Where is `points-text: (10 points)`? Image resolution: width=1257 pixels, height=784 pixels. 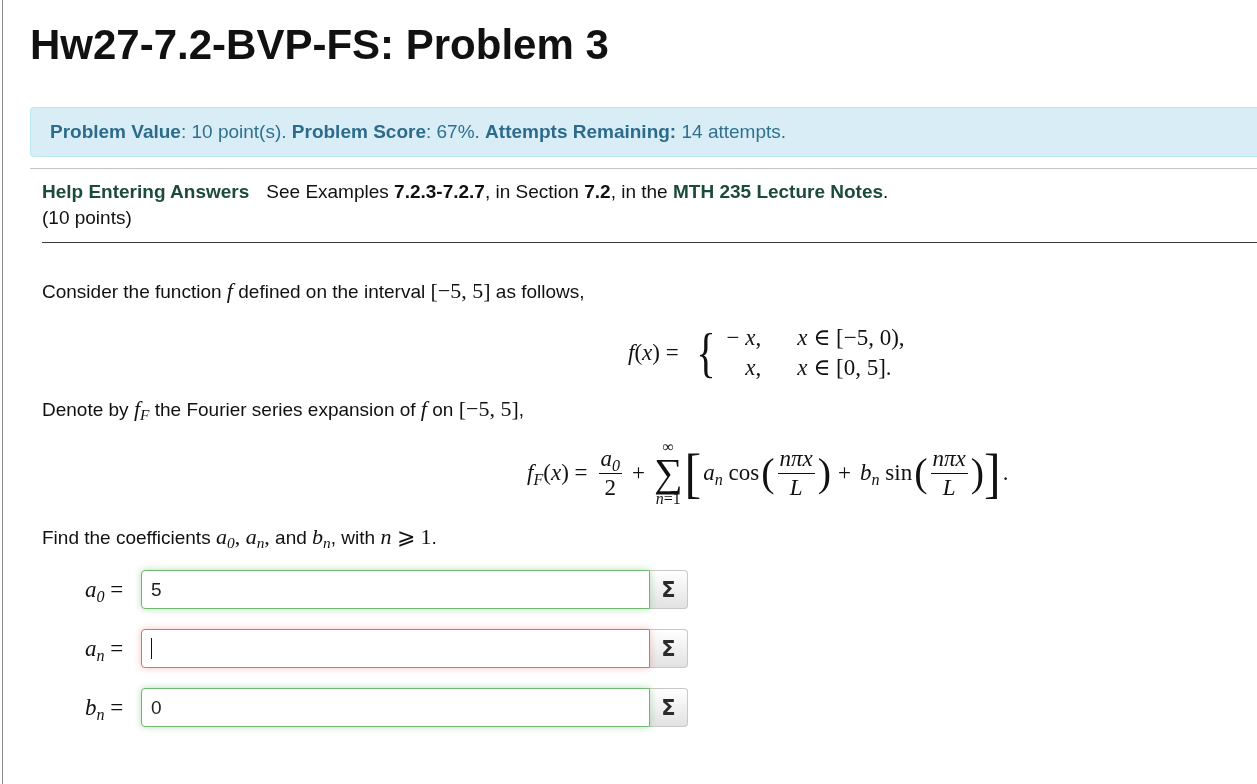
points-text: (10 points) is located at coordinates (87, 218).